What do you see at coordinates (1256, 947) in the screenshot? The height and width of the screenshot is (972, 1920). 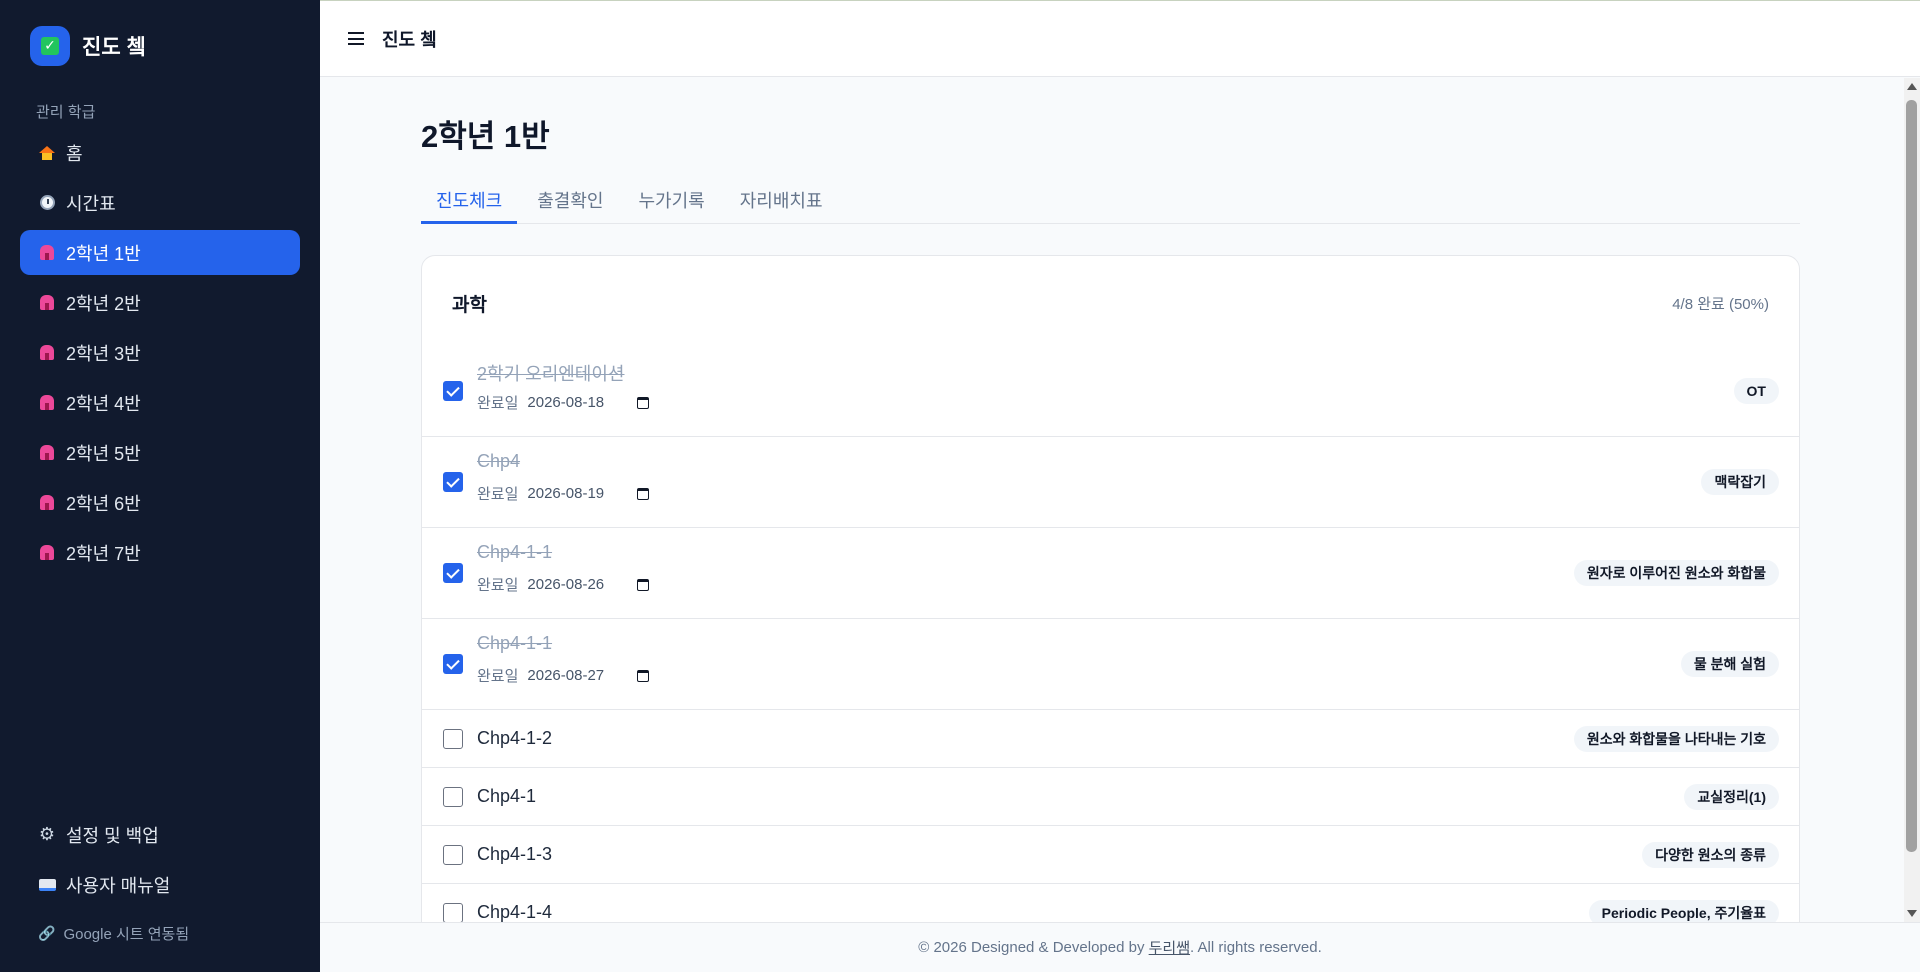 I see `footer-suffix: . All rights reserved.` at bounding box center [1256, 947].